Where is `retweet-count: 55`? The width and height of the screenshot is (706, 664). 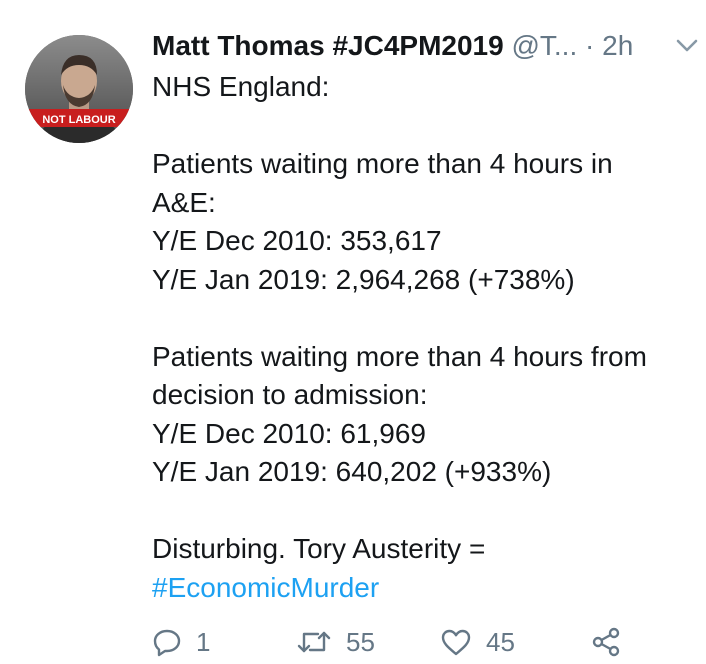
retweet-count: 55 is located at coordinates (360, 641).